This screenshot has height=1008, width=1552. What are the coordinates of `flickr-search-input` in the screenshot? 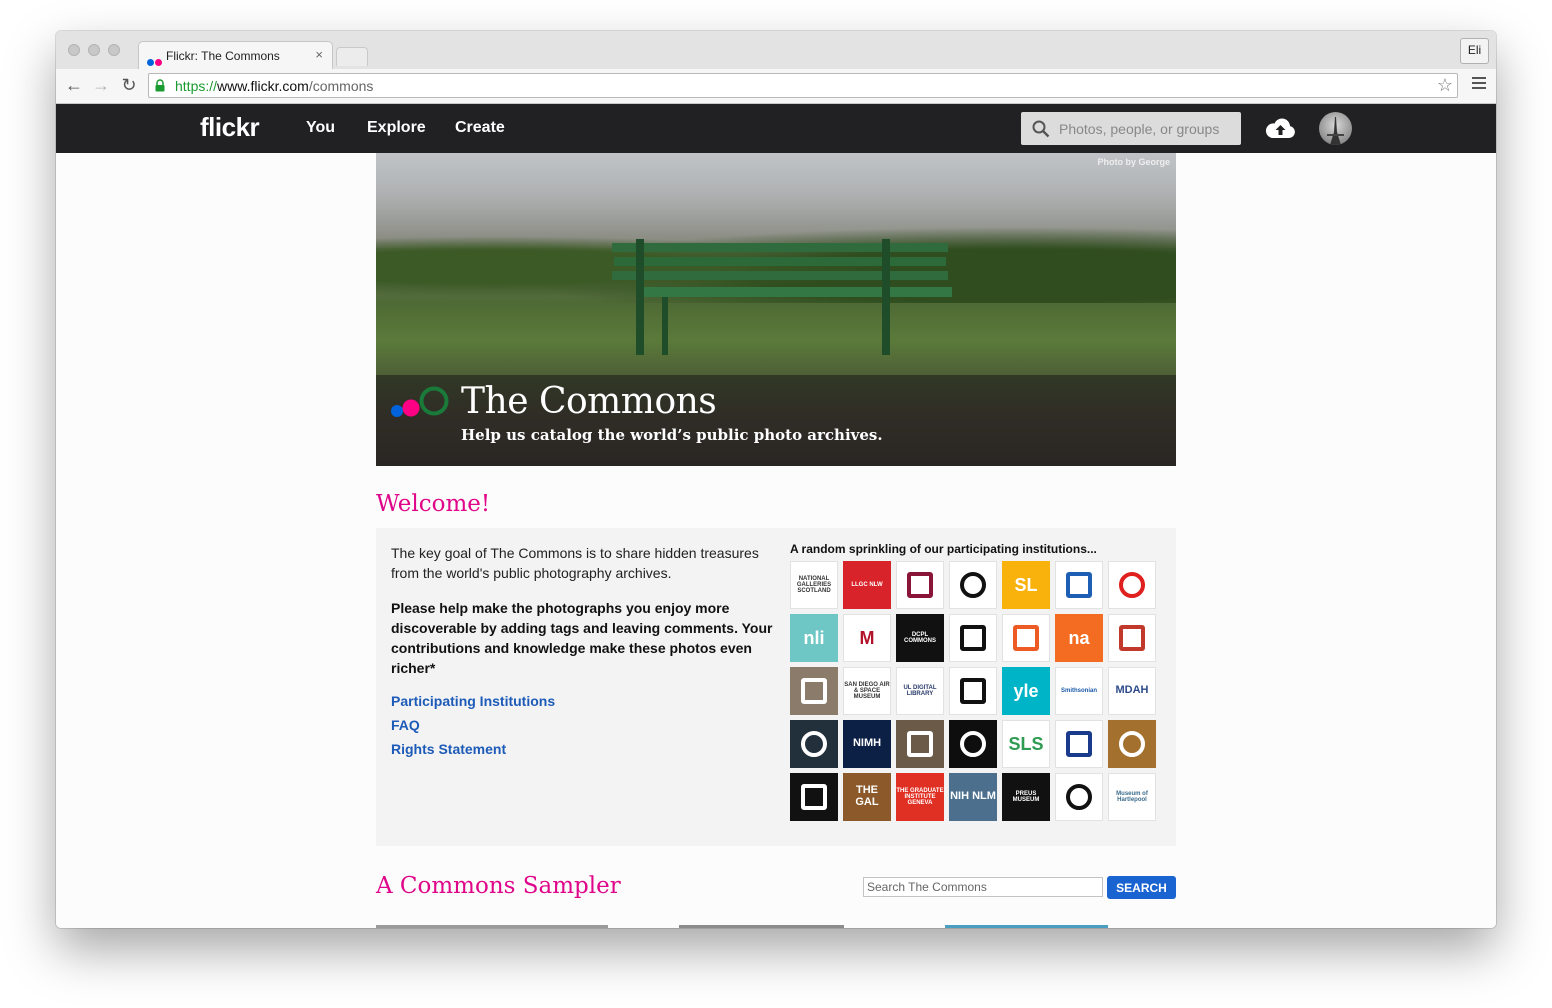 It's located at (1147, 129).